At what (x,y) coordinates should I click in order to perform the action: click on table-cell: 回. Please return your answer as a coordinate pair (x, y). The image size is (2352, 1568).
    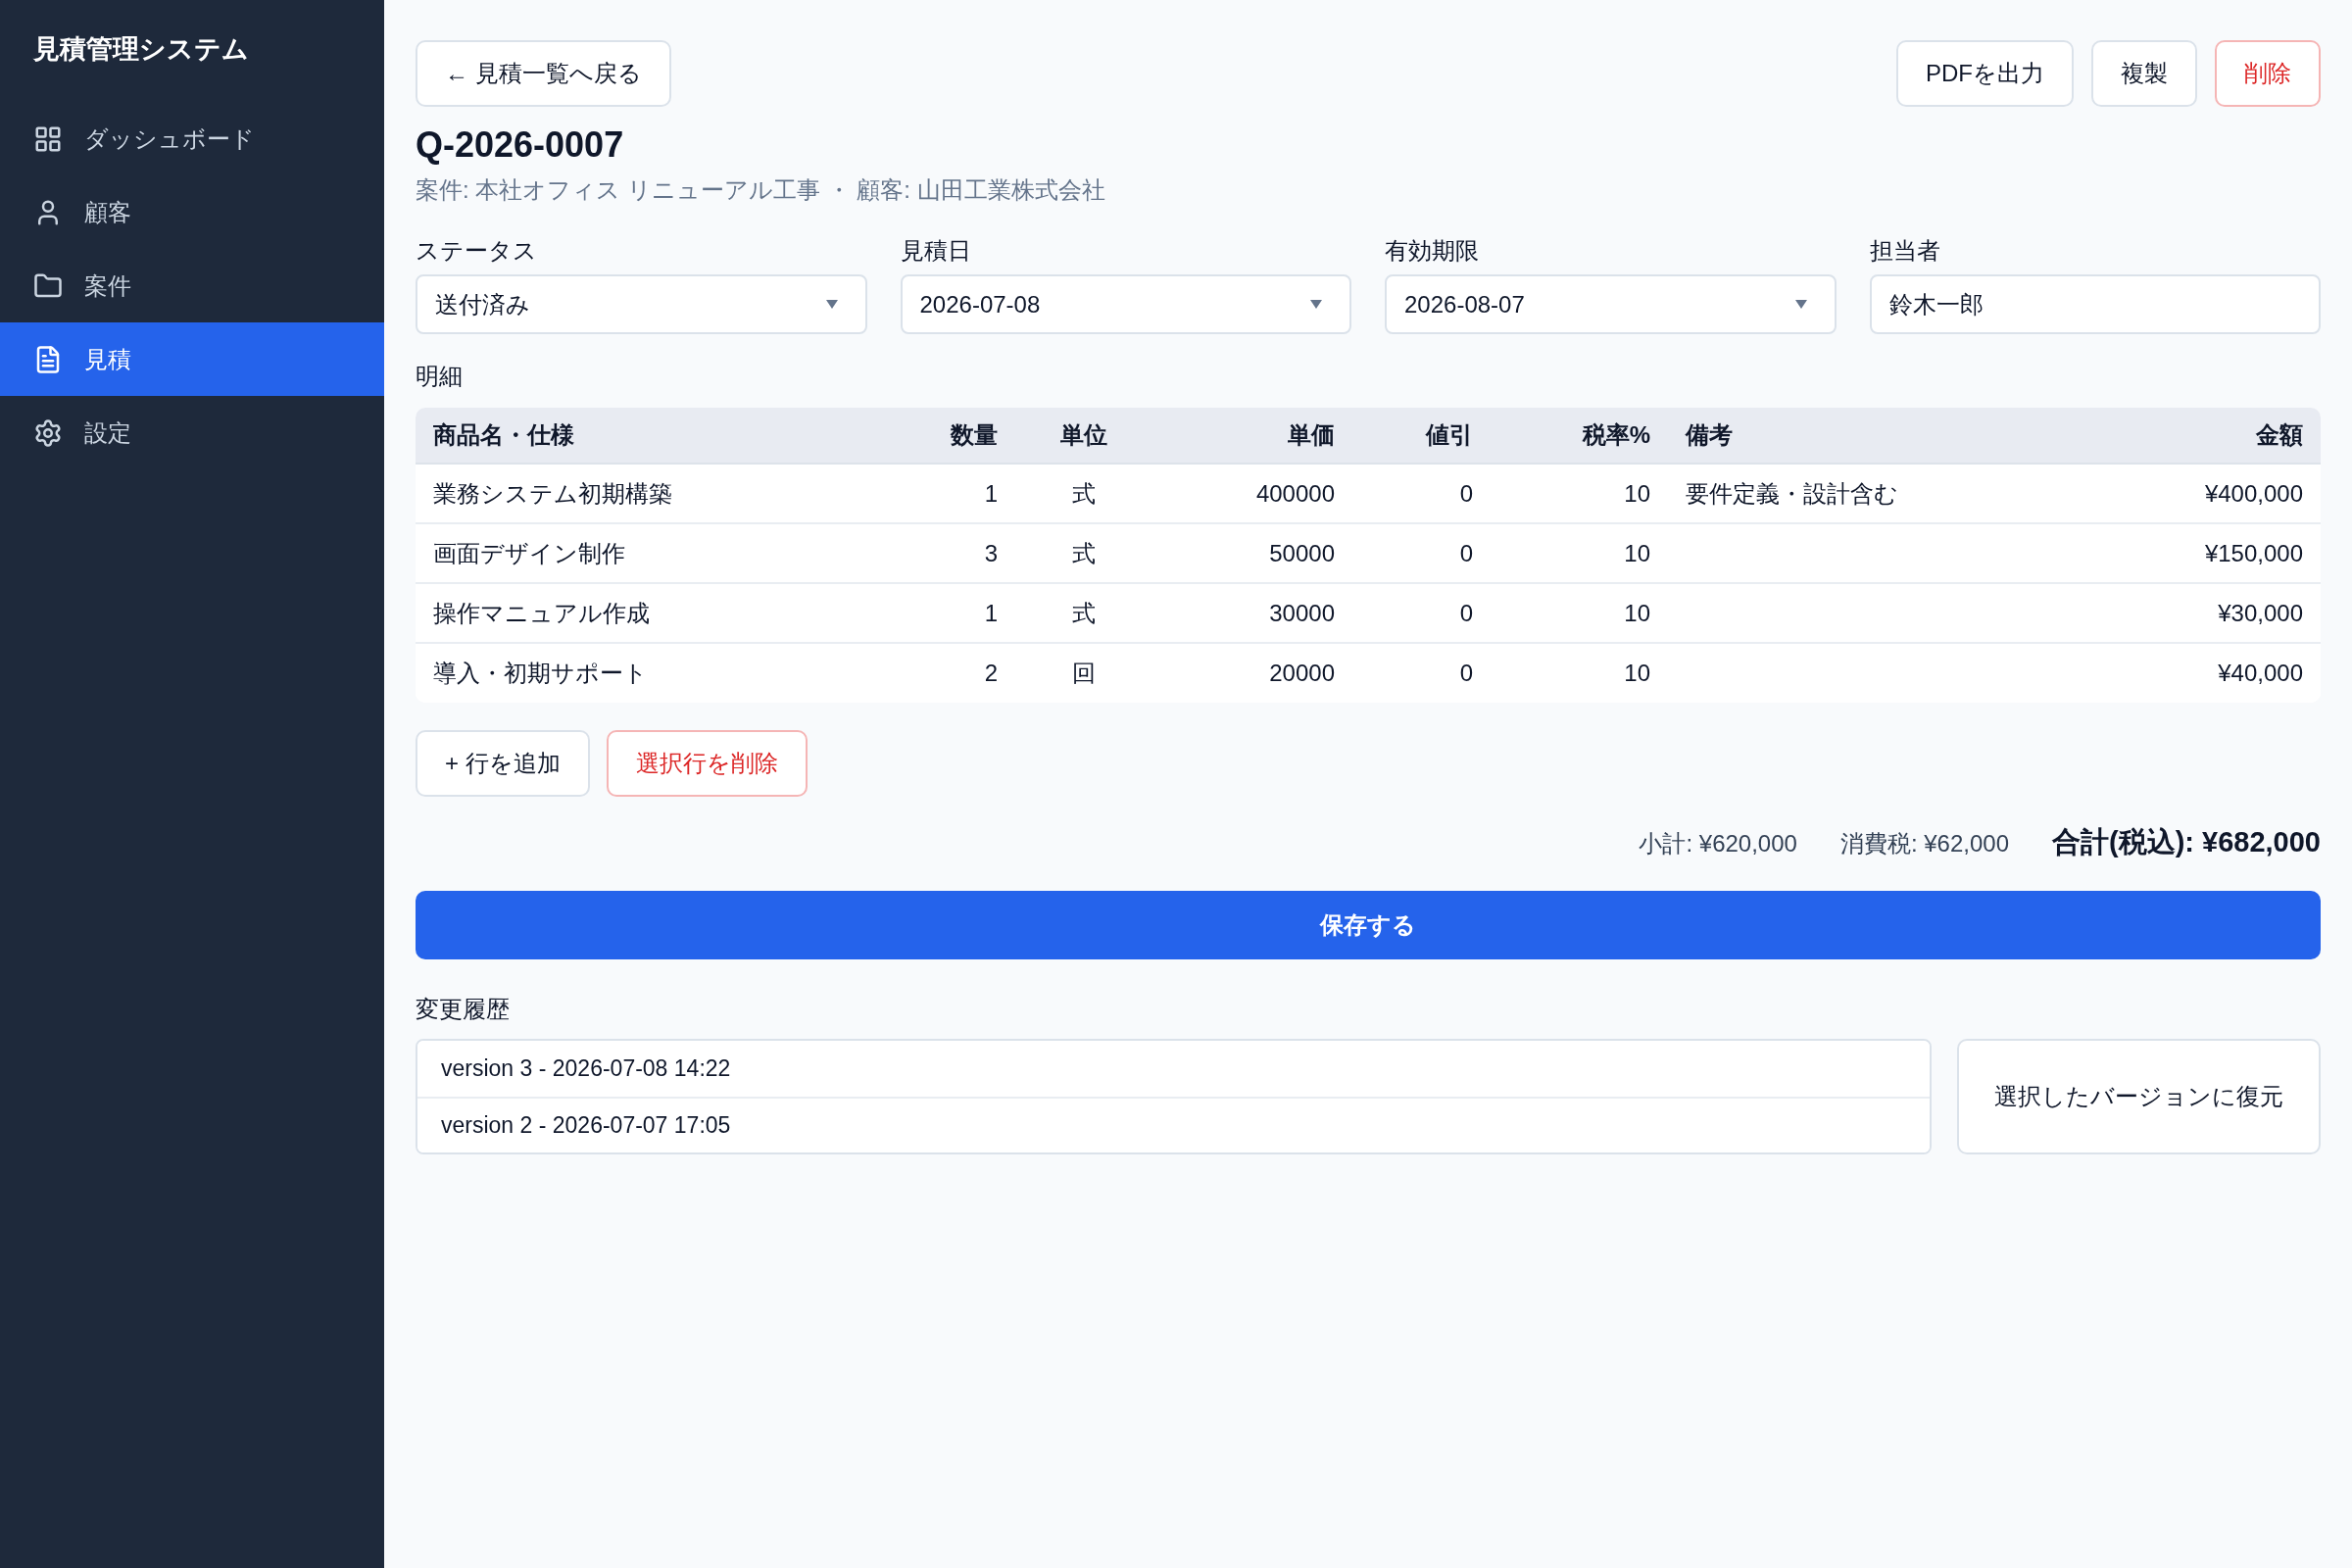
    Looking at the image, I should click on (1083, 673).